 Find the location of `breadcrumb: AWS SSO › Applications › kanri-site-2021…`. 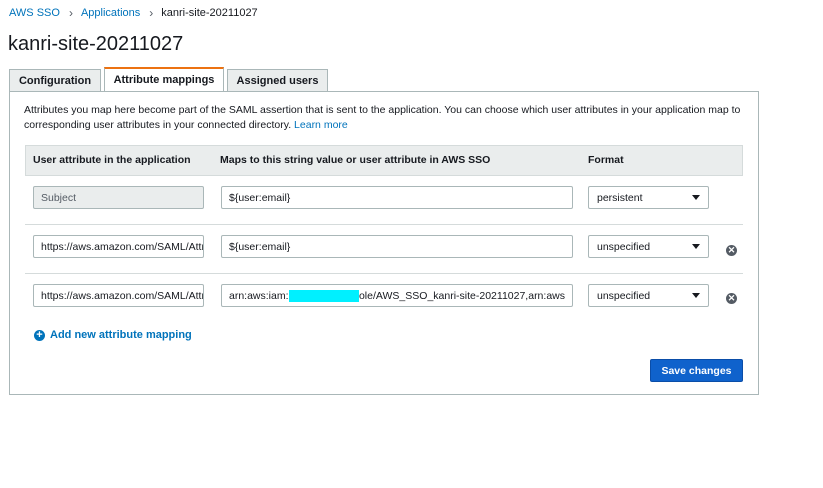

breadcrumb: AWS SSO › Applications › kanri-site-2021… is located at coordinates (133, 13).